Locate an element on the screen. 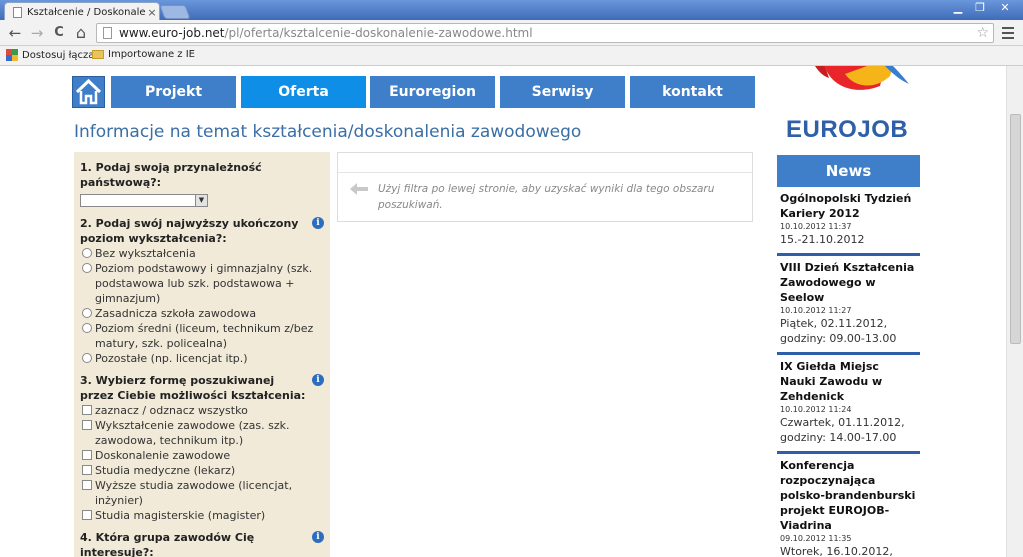  home-nav-button is located at coordinates (88, 92).